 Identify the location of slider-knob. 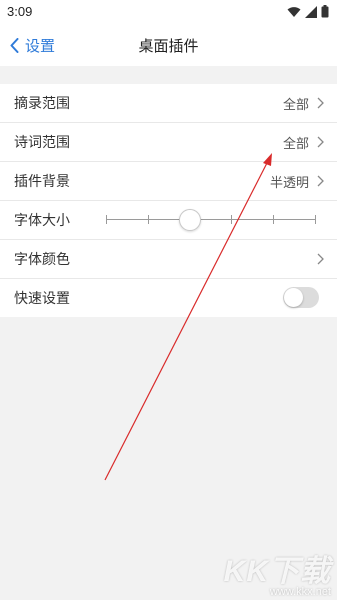
(190, 220).